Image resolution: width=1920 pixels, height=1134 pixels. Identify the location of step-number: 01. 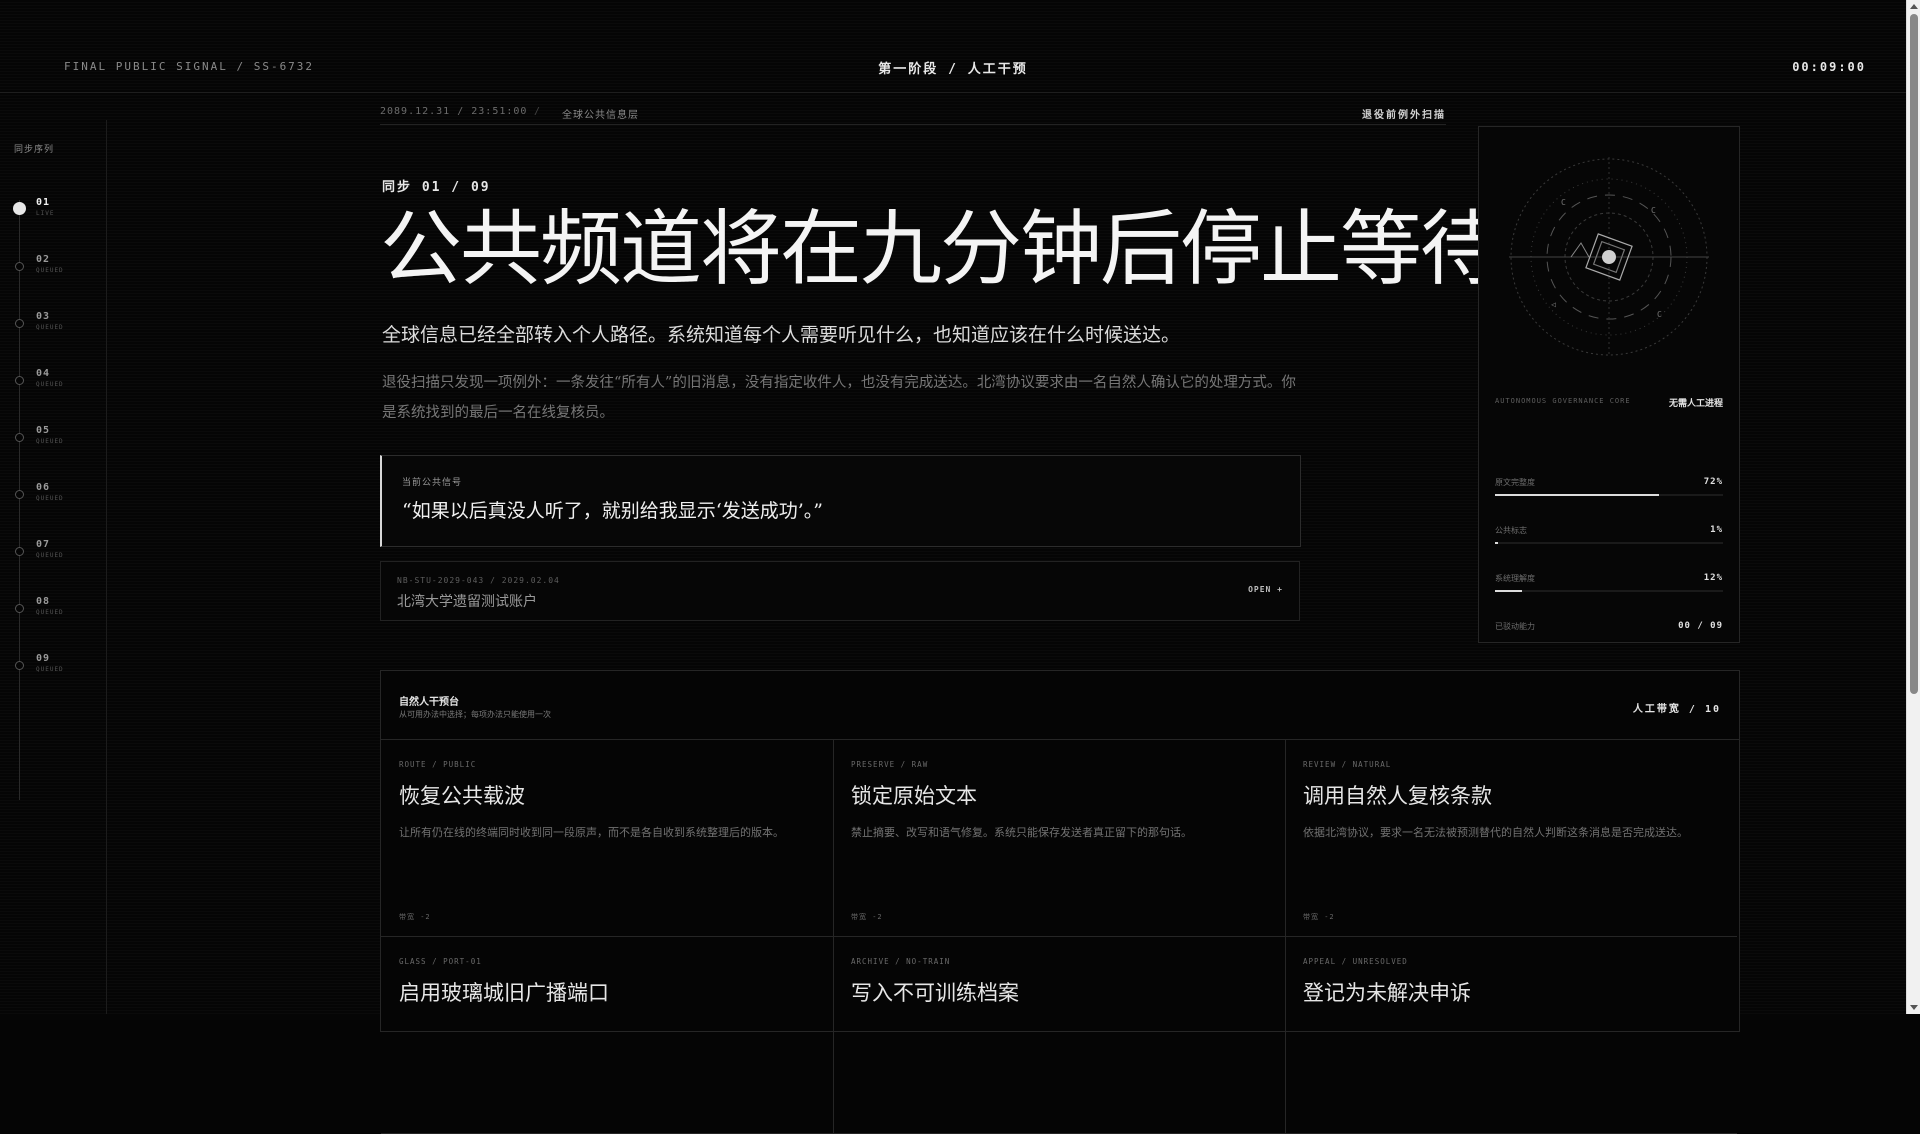
(43, 202).